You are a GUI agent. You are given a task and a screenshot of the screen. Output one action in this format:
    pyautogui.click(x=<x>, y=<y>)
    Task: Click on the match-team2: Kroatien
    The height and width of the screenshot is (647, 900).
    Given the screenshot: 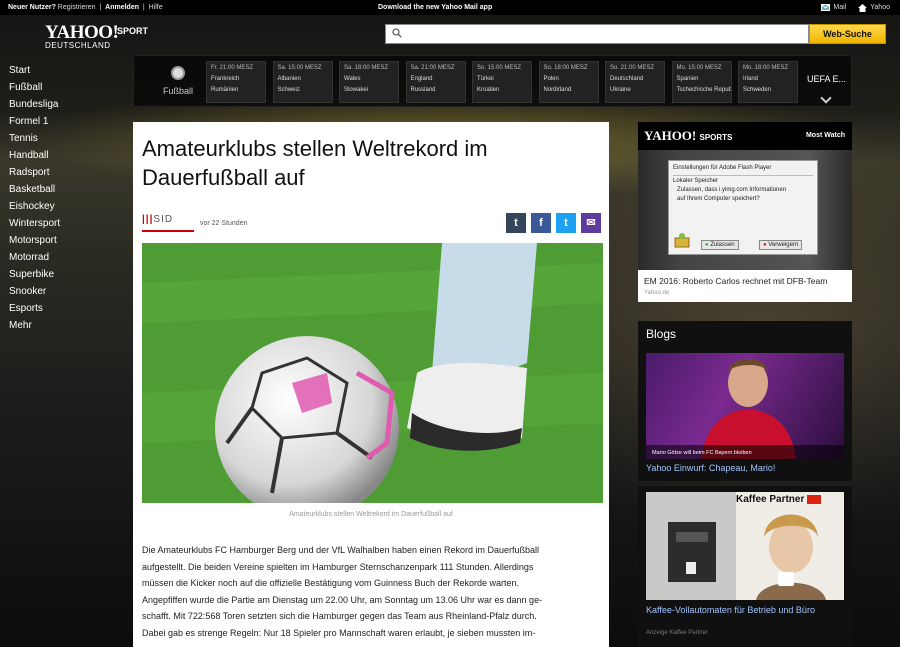 What is the action you would take?
    pyautogui.click(x=488, y=90)
    